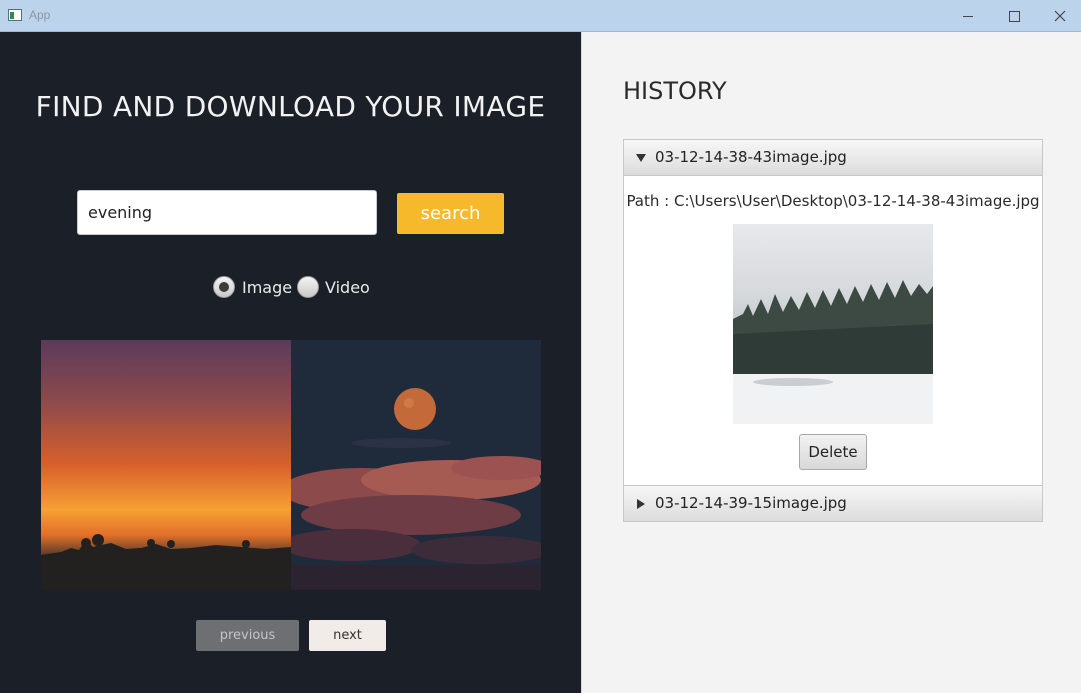 Image resolution: width=1081 pixels, height=693 pixels. What do you see at coordinates (40, 15) in the screenshot?
I see `window-title: App` at bounding box center [40, 15].